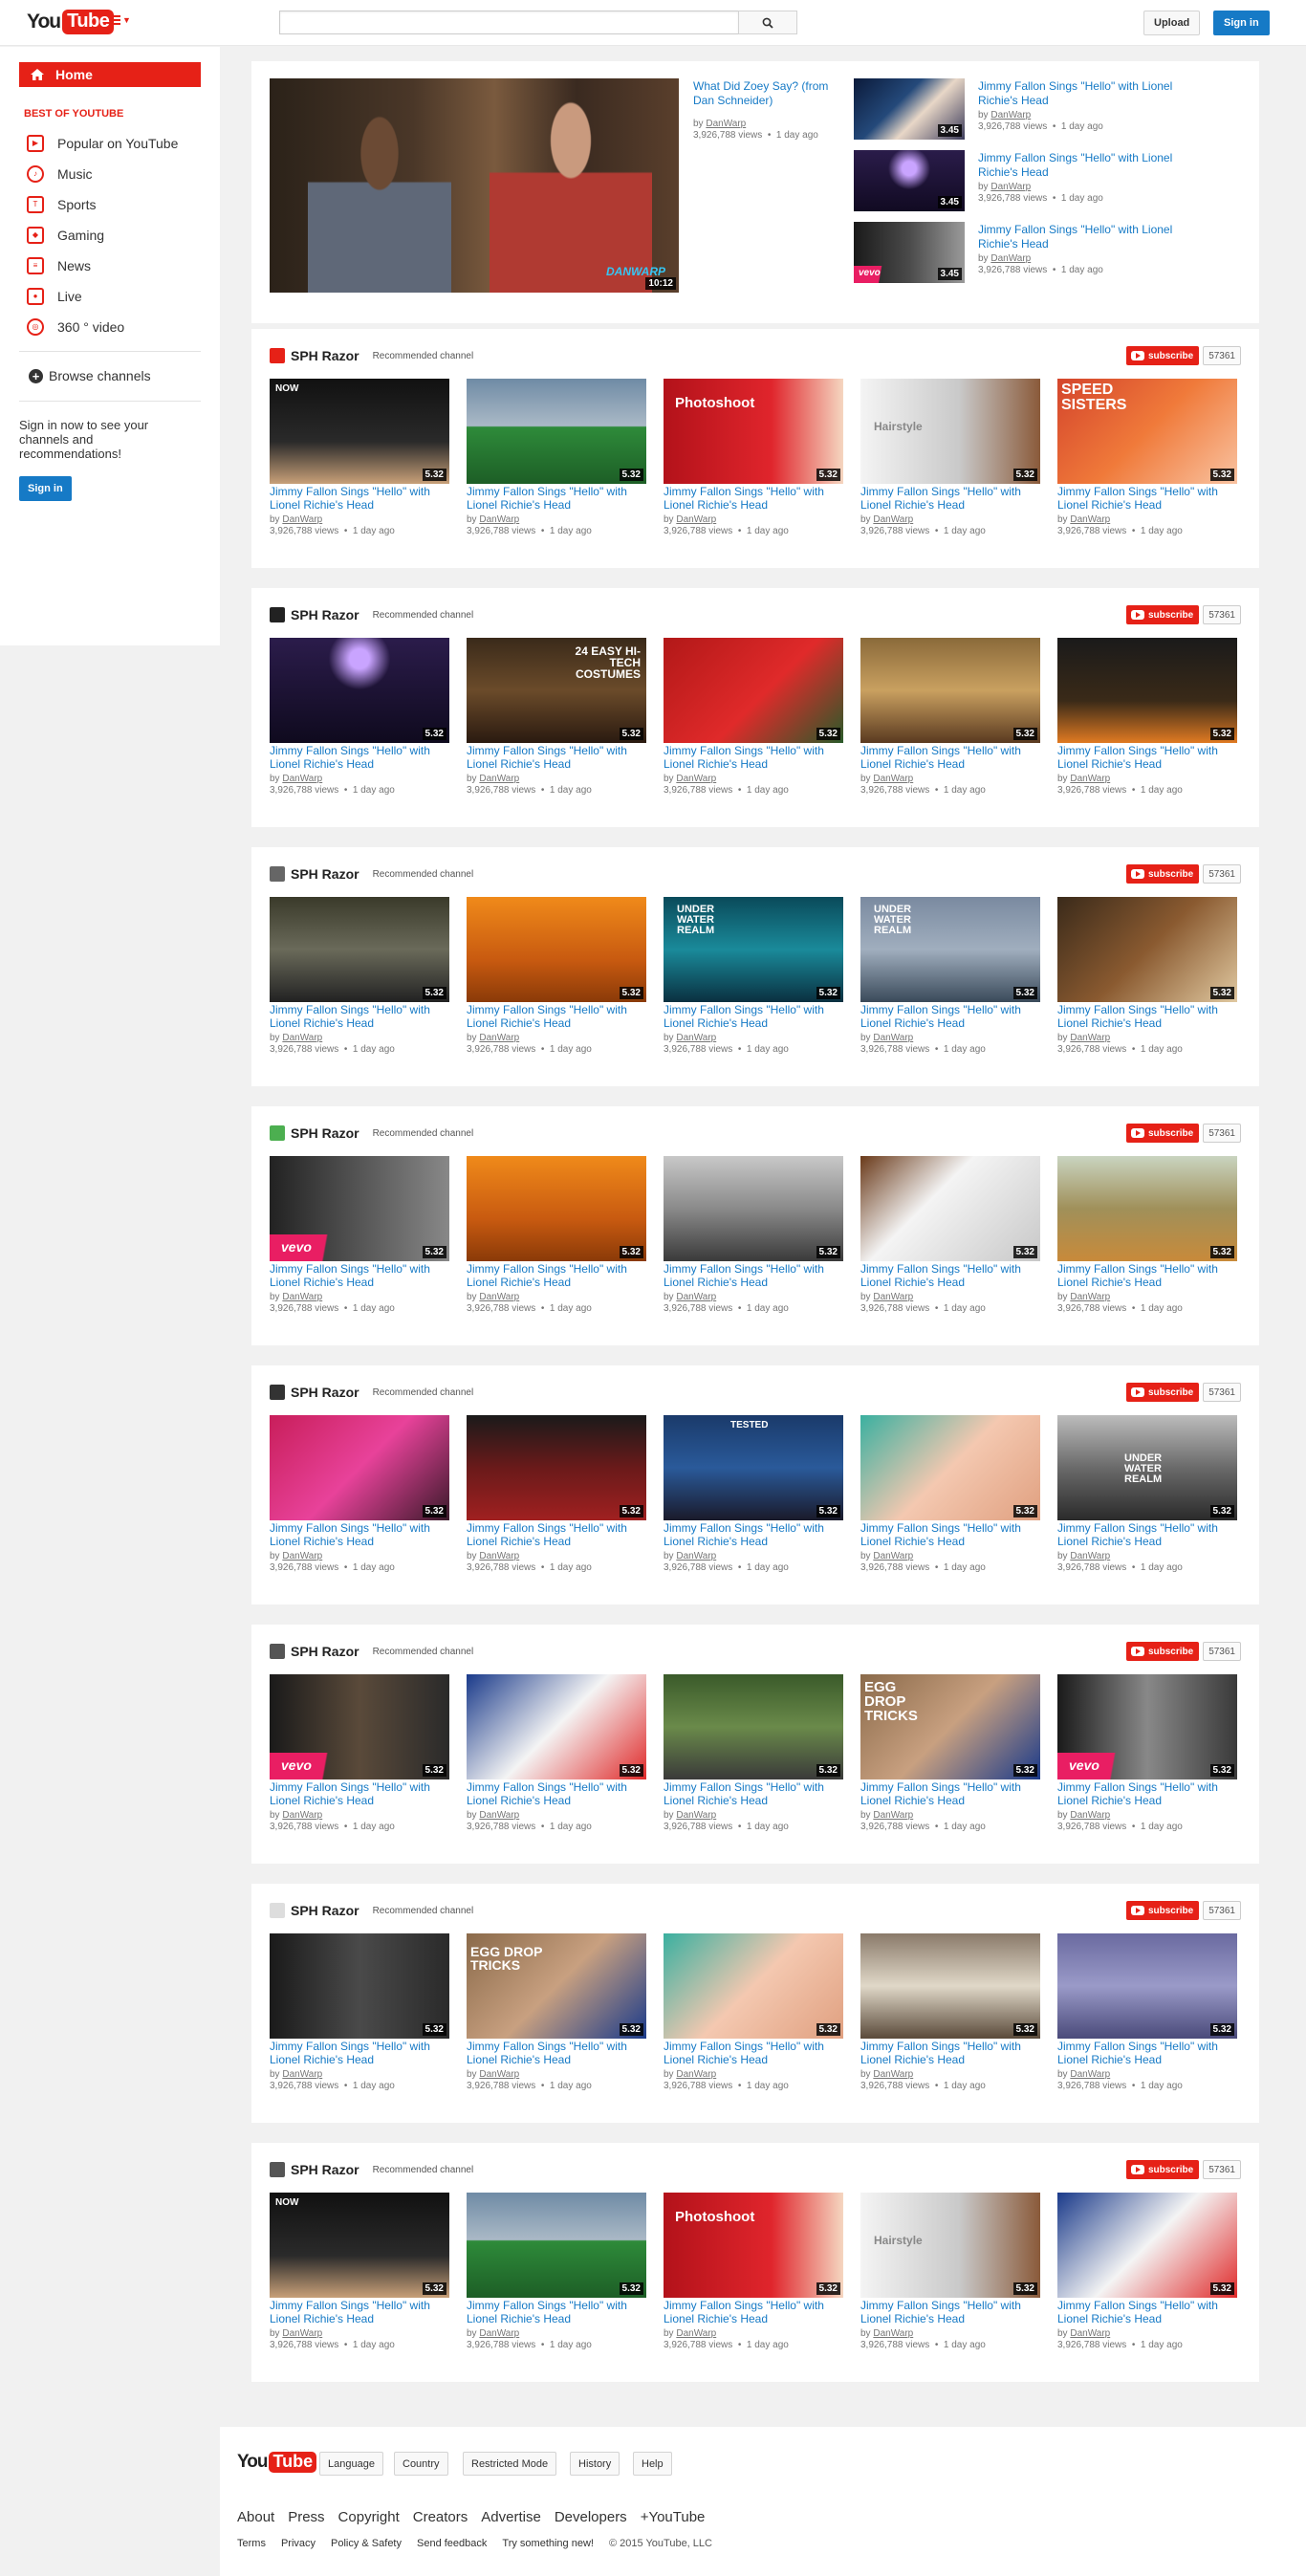 The height and width of the screenshot is (2576, 1306). I want to click on video-thumbnail: TESTED 5.32, so click(753, 1467).